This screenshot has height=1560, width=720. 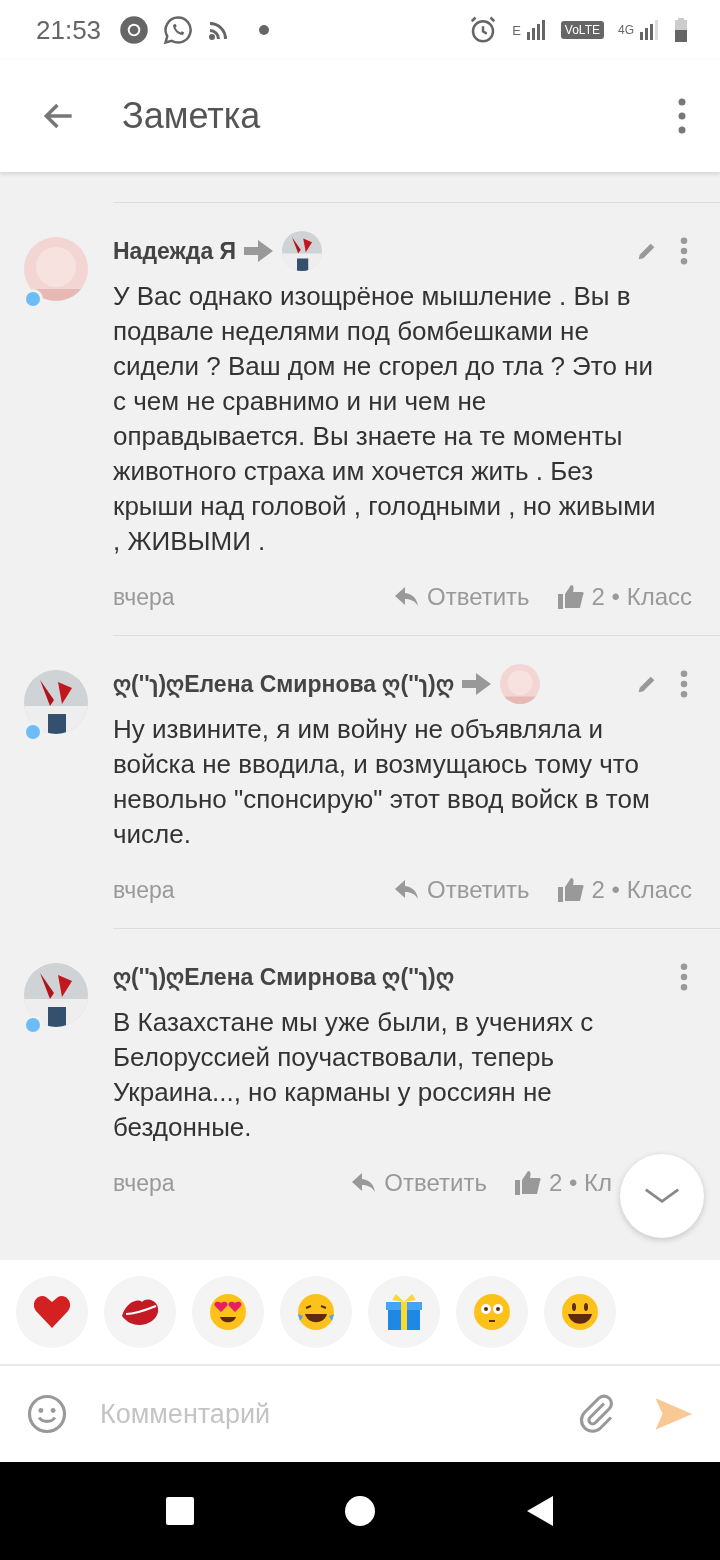 I want to click on recents-icon, so click(x=180, y=1511).